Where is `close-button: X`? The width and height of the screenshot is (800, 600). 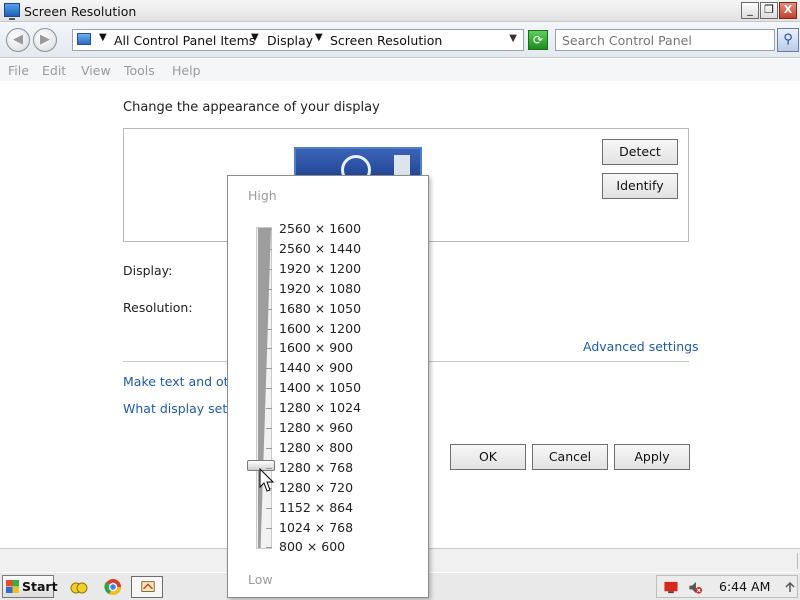 close-button: X is located at coordinates (788, 10).